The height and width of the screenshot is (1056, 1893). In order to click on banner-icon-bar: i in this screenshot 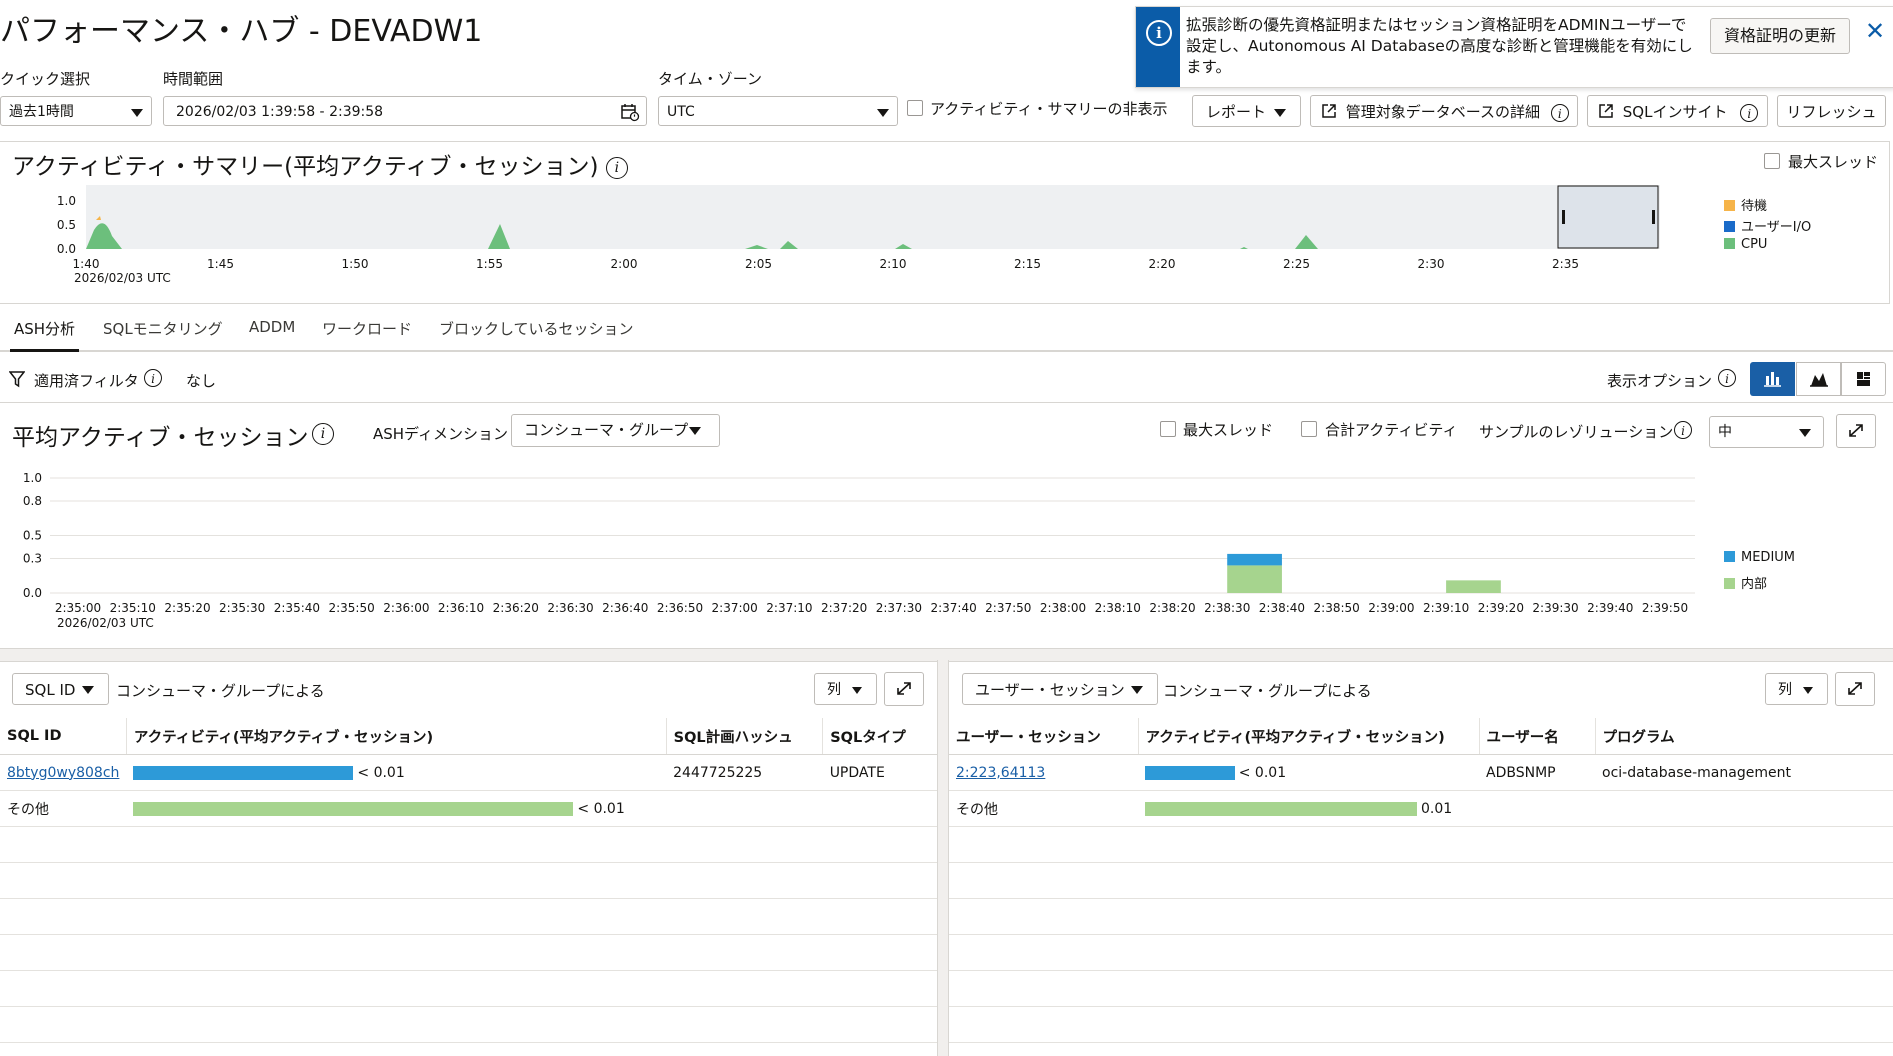, I will do `click(1158, 47)`.